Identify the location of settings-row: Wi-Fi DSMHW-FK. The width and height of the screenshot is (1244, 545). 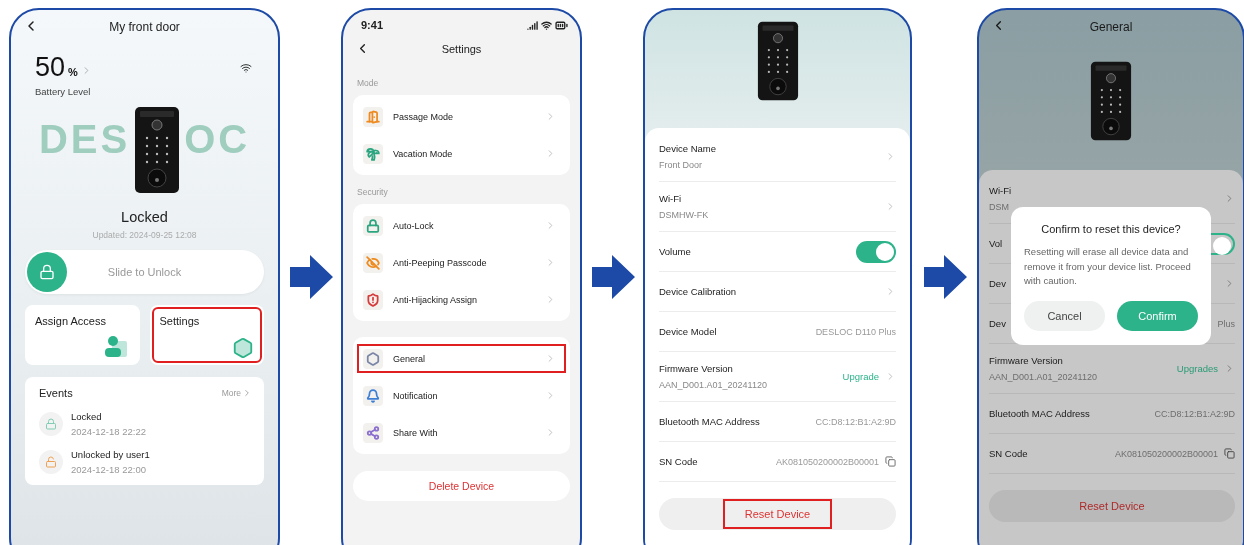
(777, 207).